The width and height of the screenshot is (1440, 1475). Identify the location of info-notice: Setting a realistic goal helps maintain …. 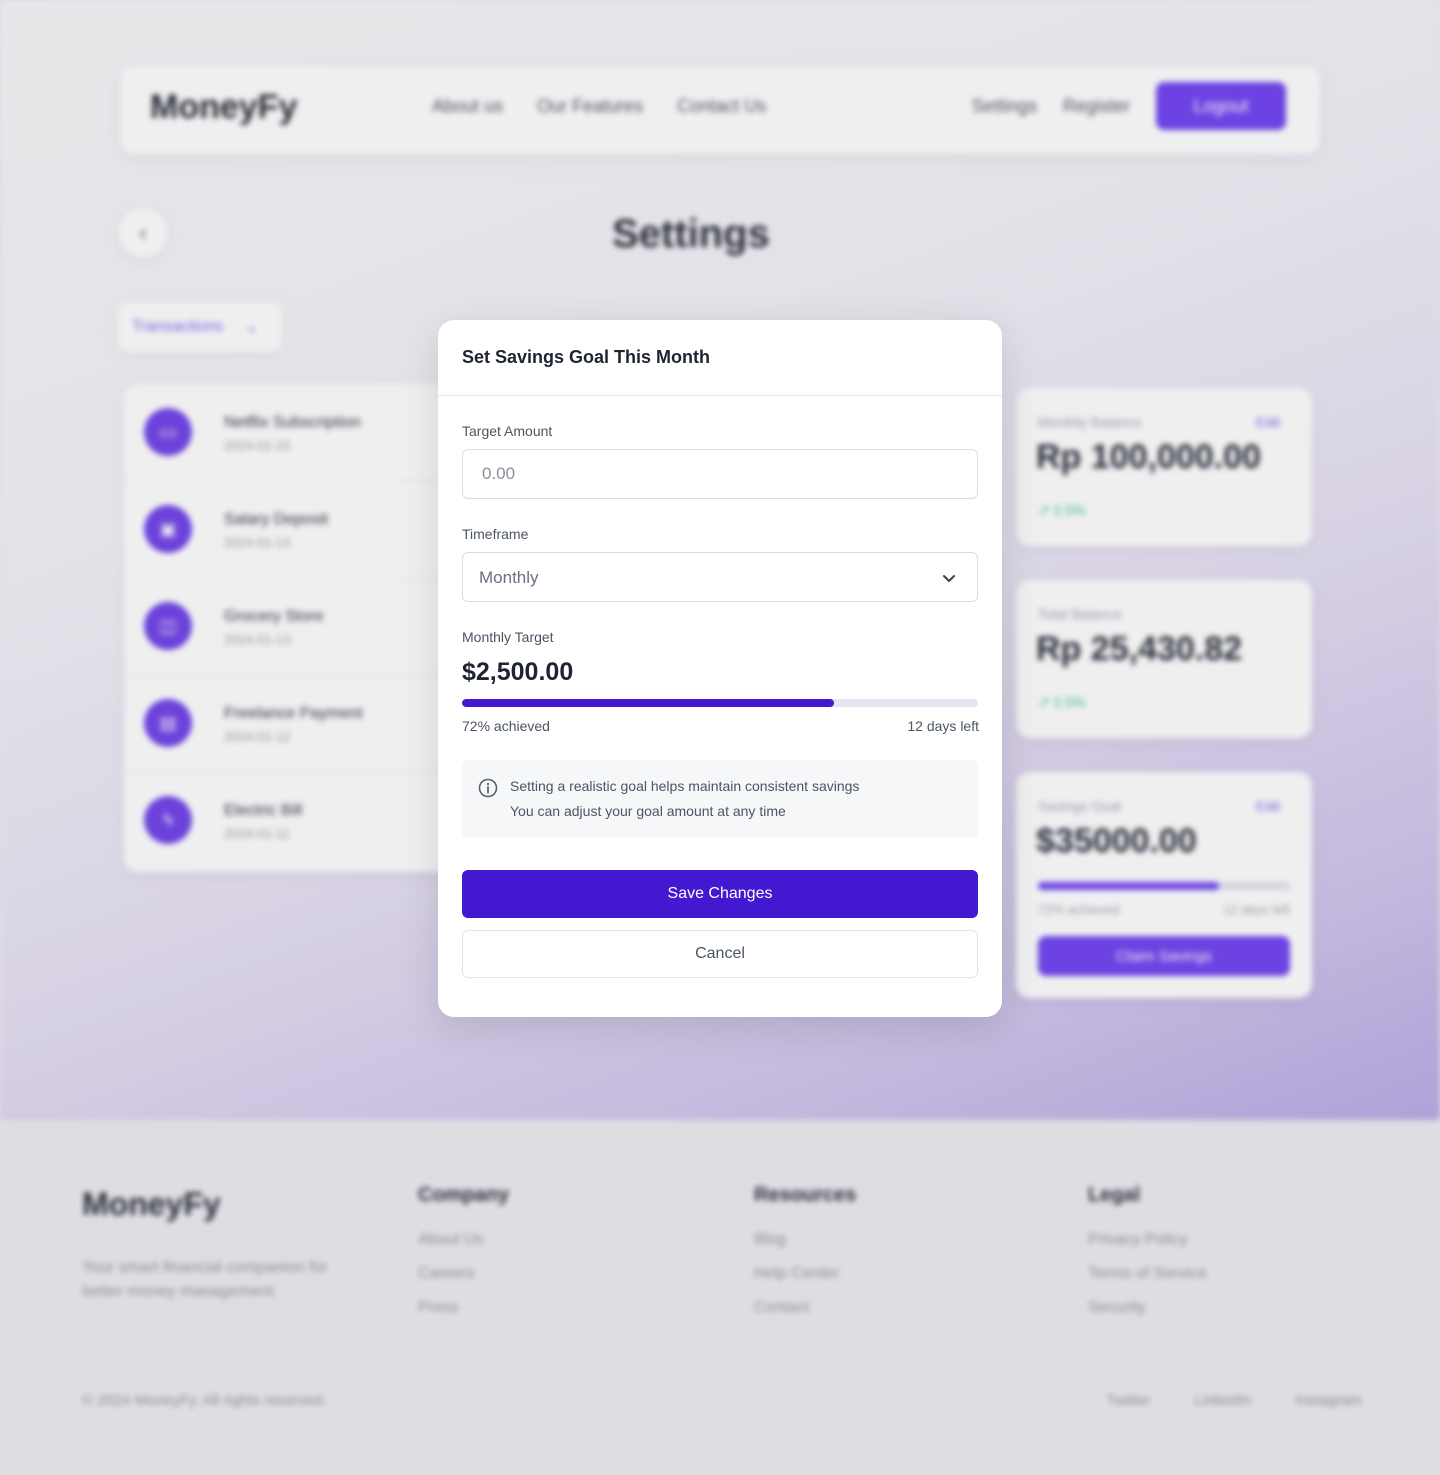
(720, 799).